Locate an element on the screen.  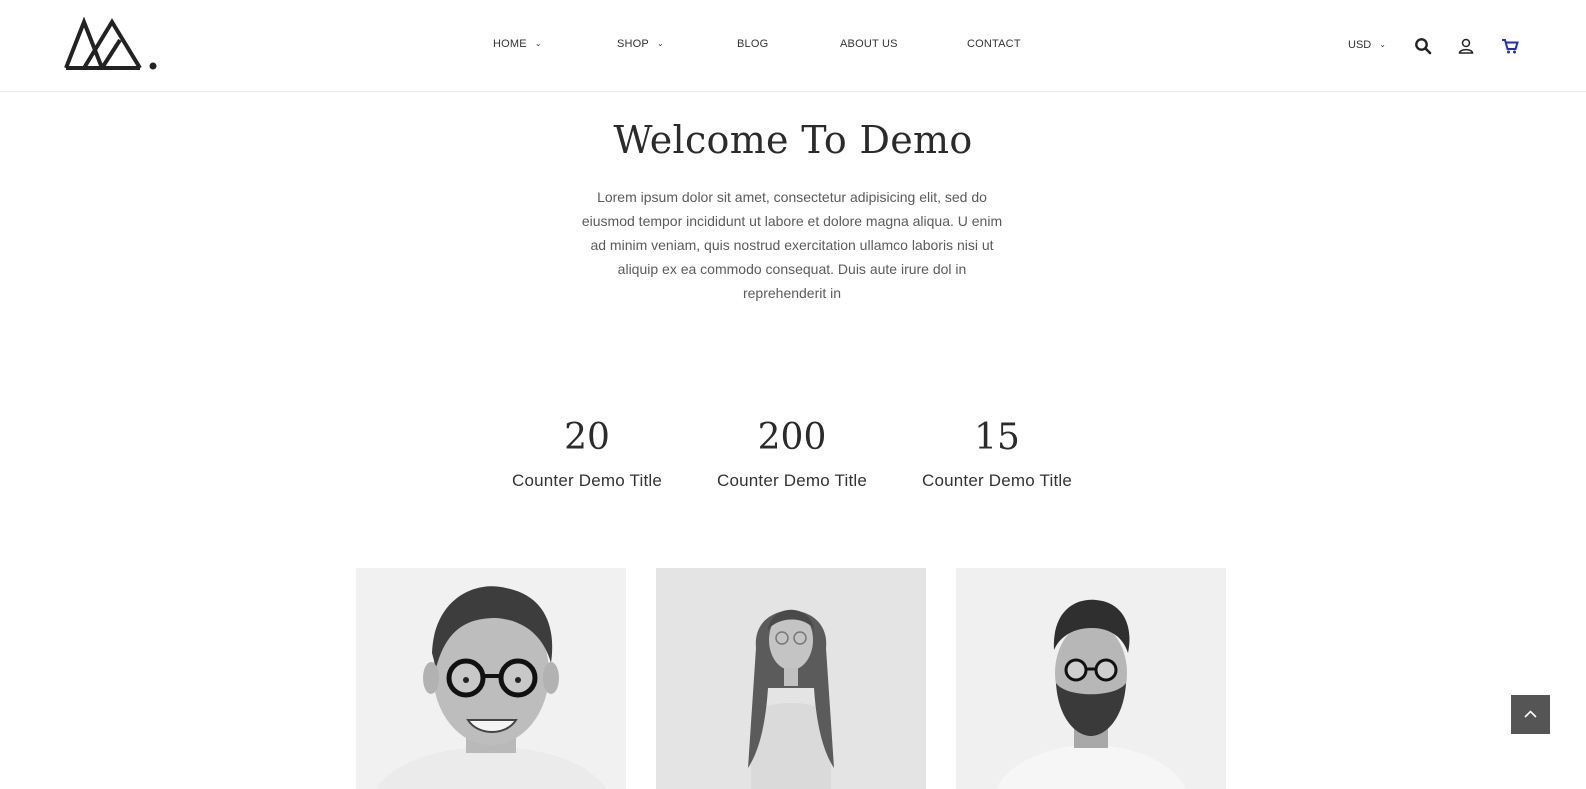
chevron-up-icon is located at coordinates (1530, 714).